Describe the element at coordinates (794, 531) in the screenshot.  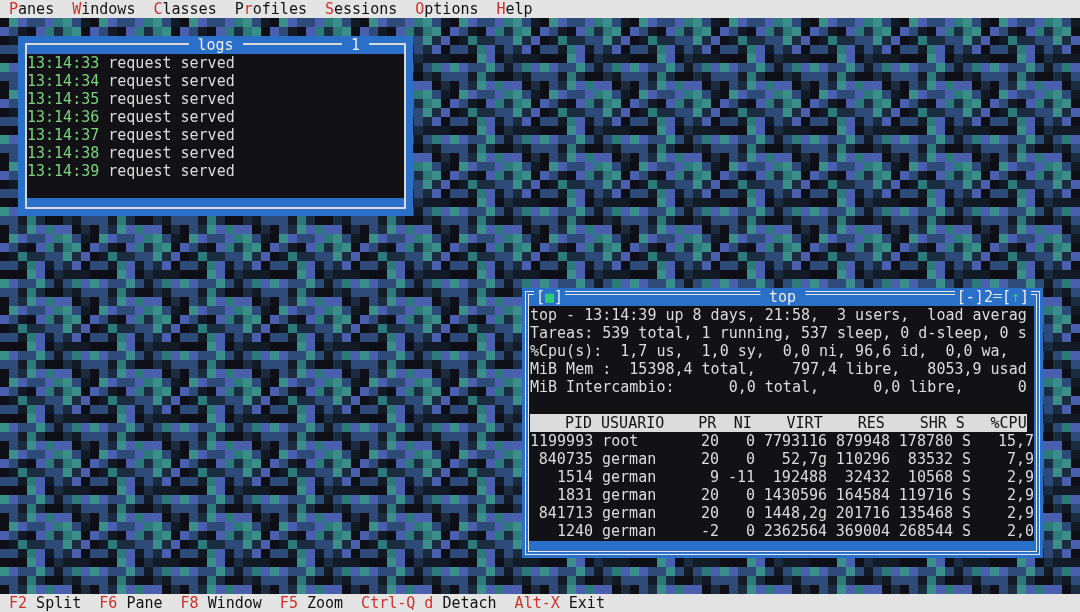
I see `table-cell-text: 2362564` at that location.